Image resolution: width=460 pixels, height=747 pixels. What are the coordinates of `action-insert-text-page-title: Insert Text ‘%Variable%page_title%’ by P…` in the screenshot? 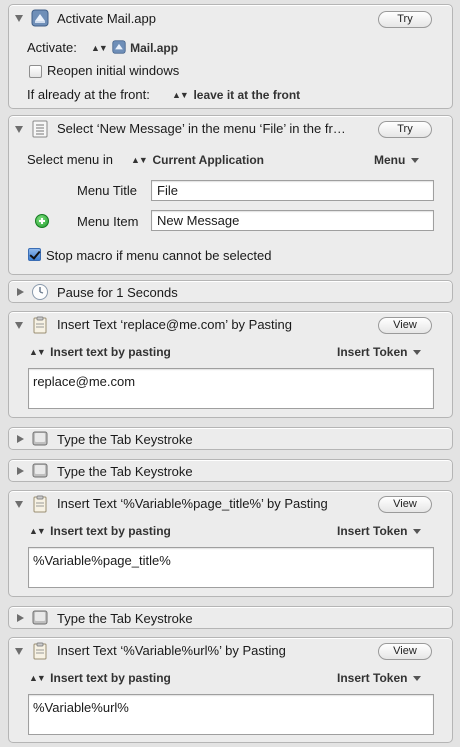 It's located at (230, 543).